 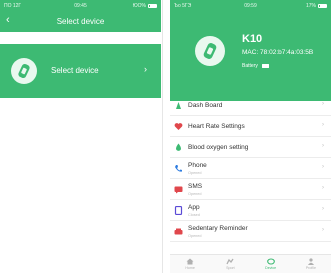 I want to click on sport-icon, so click(x=230, y=261).